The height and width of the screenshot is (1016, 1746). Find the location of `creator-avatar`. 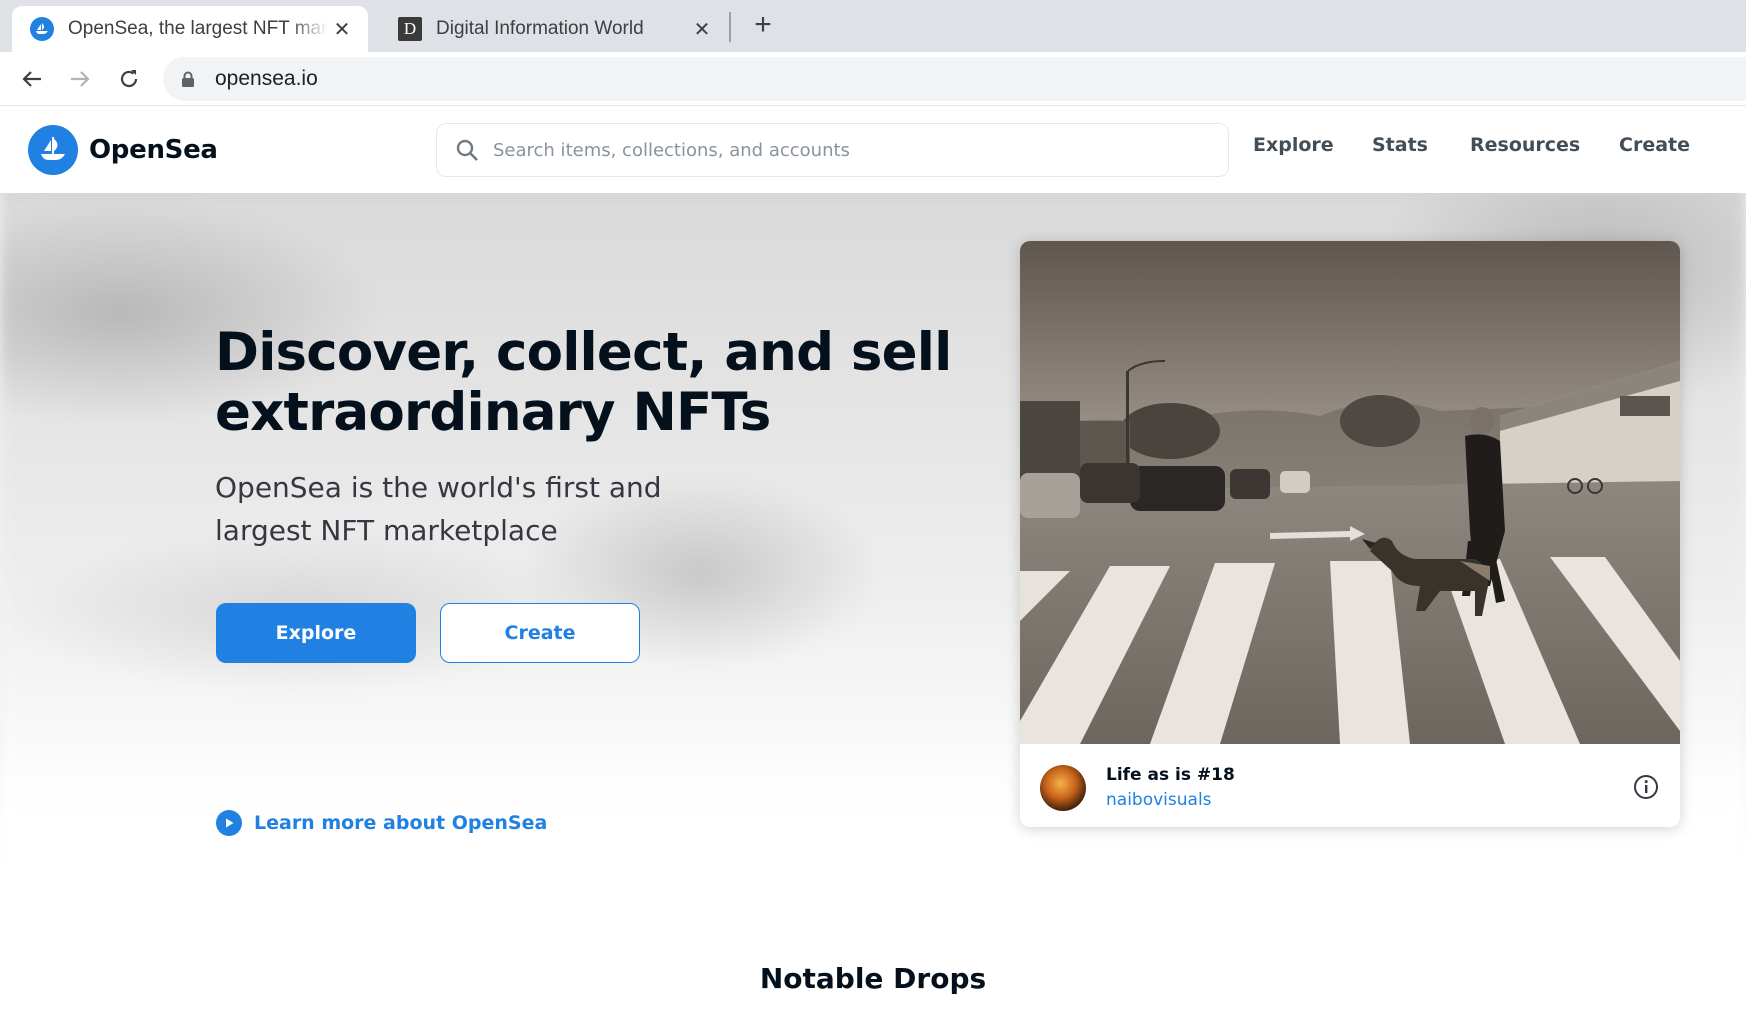

creator-avatar is located at coordinates (1063, 788).